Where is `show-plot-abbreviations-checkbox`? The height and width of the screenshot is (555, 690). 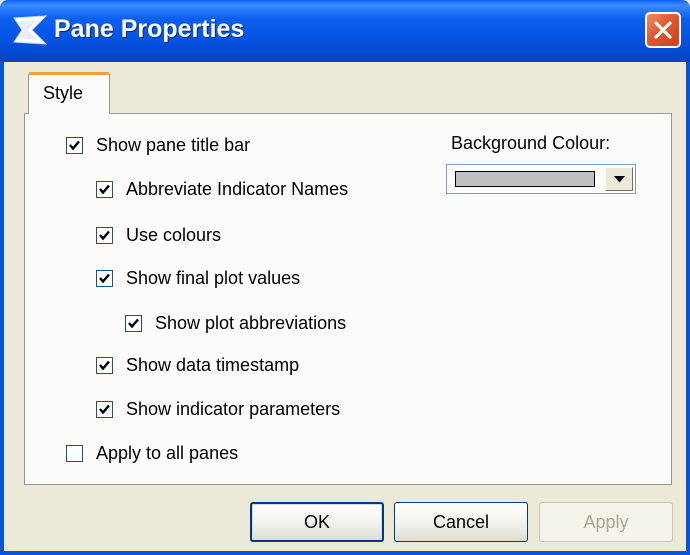 show-plot-abbreviations-checkbox is located at coordinates (133, 323).